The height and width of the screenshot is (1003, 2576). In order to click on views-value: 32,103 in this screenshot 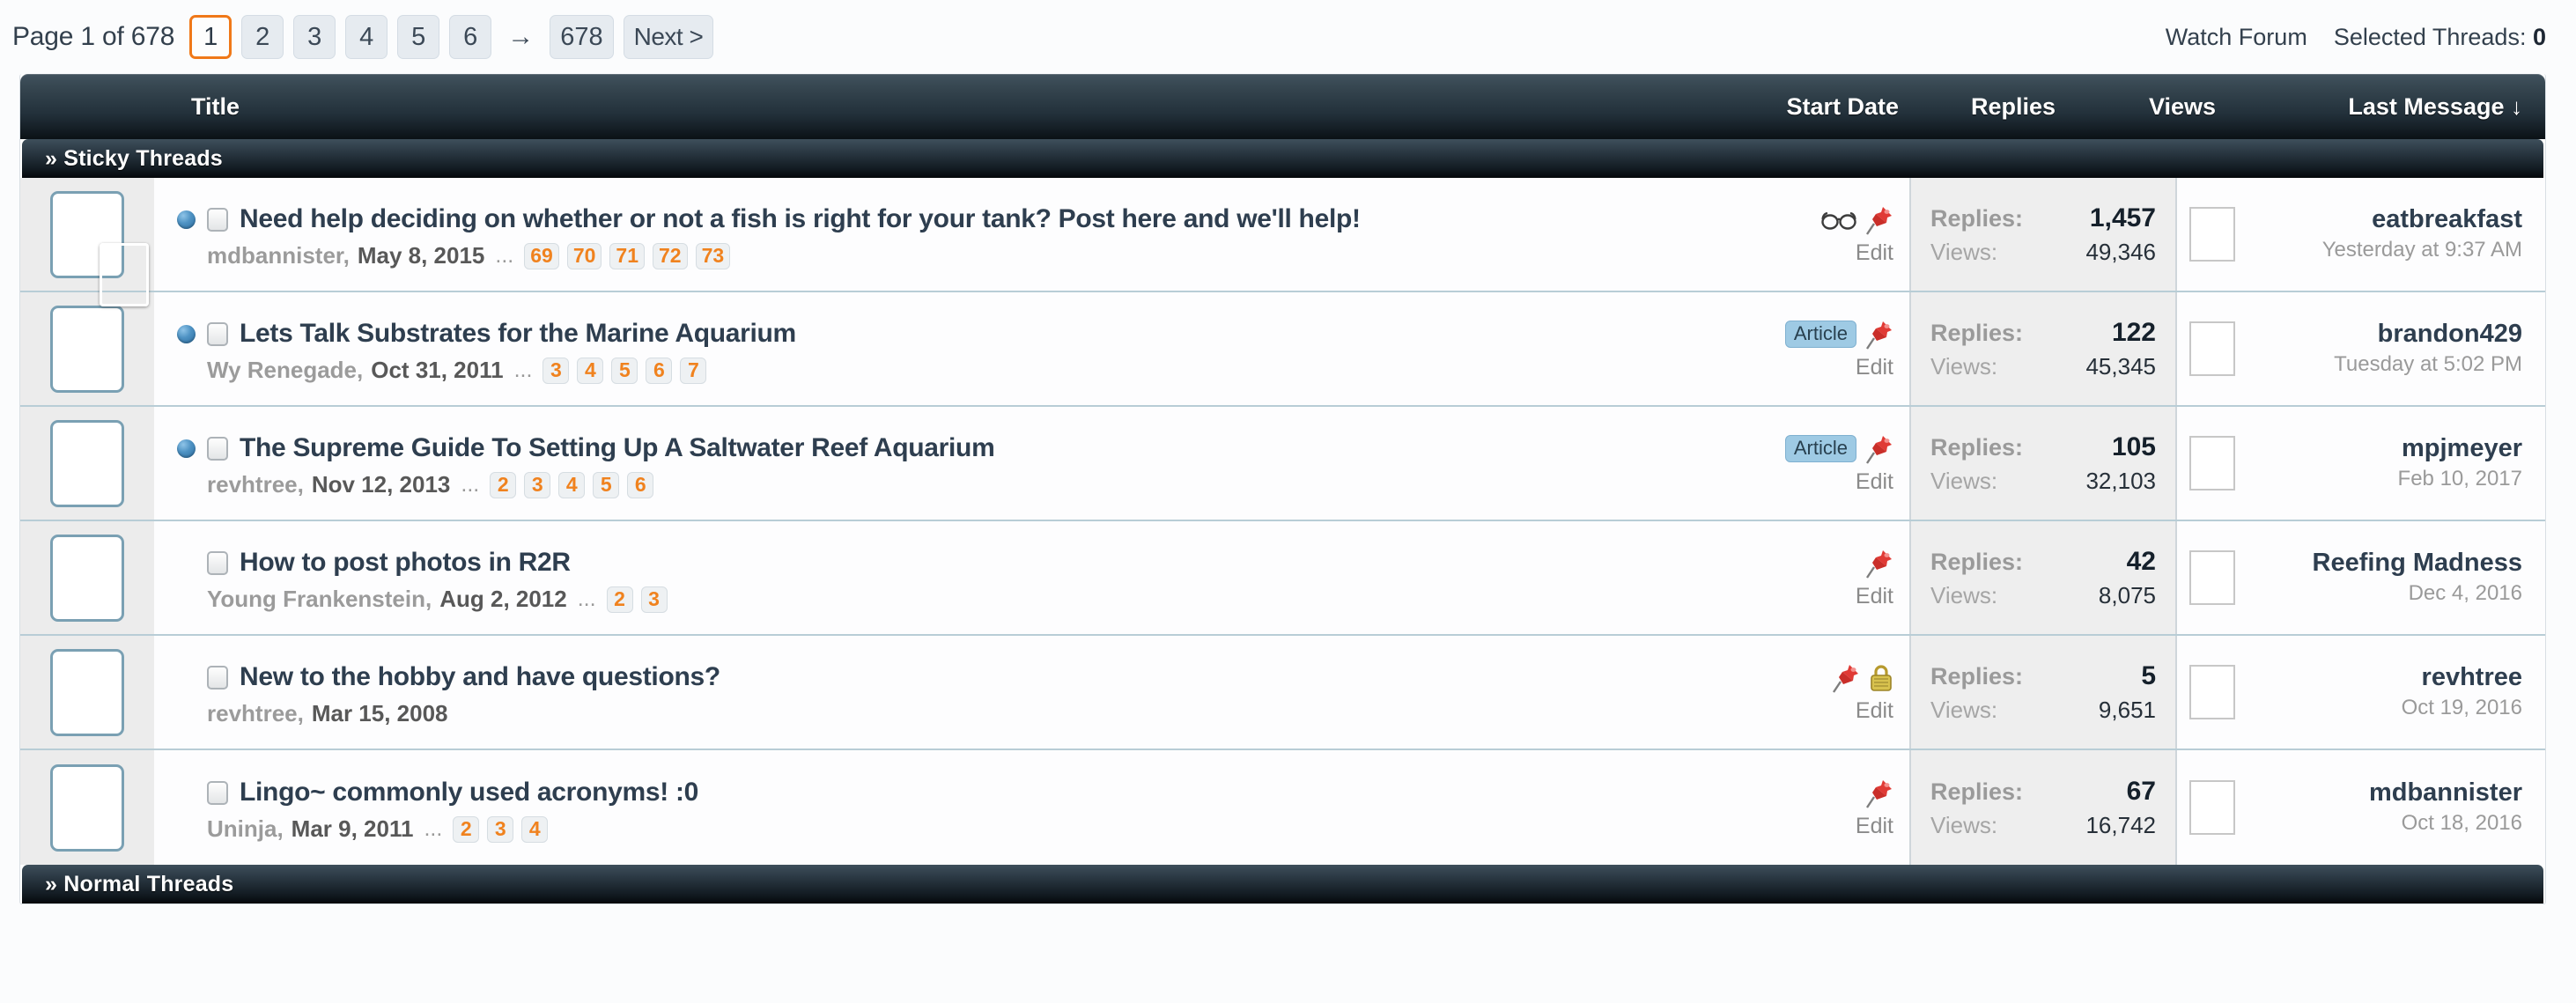, I will do `click(2120, 480)`.